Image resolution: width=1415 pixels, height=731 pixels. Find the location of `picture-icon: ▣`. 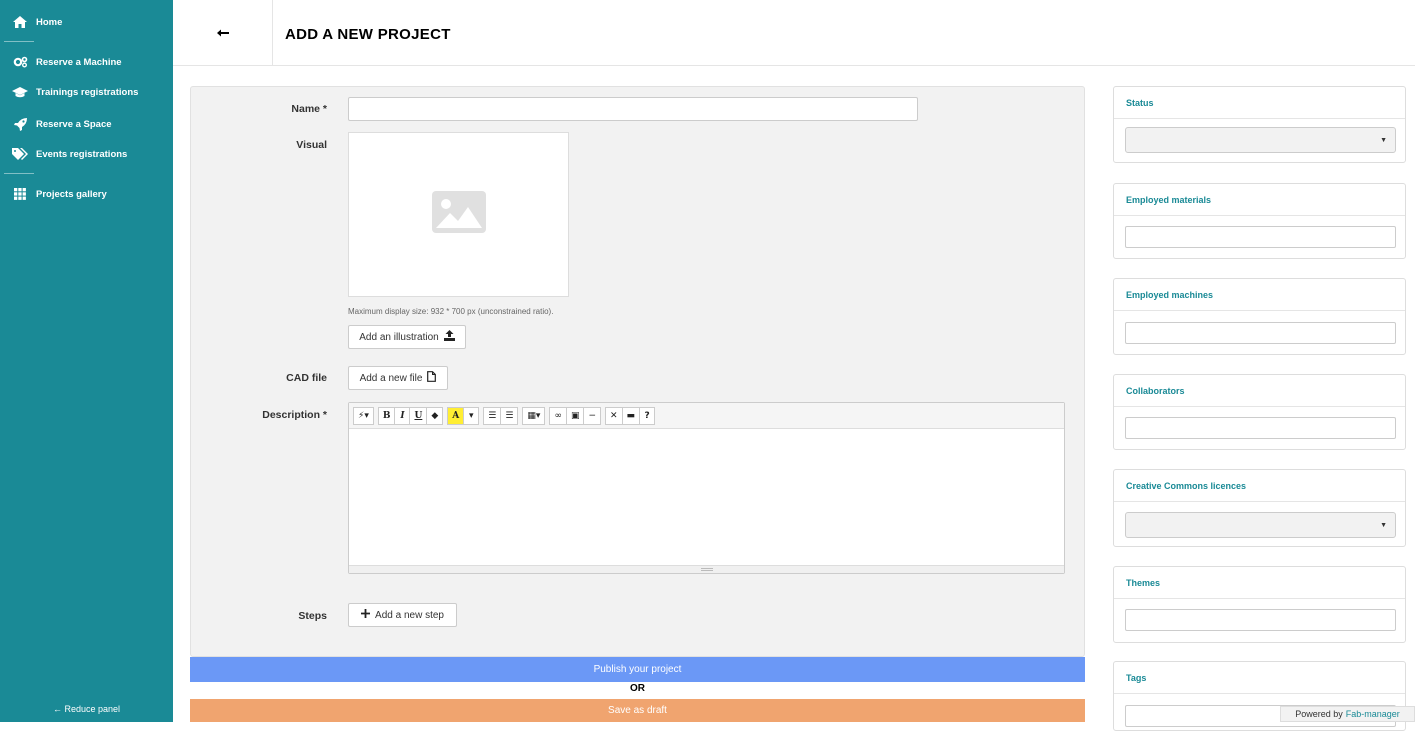

picture-icon: ▣ is located at coordinates (575, 416).